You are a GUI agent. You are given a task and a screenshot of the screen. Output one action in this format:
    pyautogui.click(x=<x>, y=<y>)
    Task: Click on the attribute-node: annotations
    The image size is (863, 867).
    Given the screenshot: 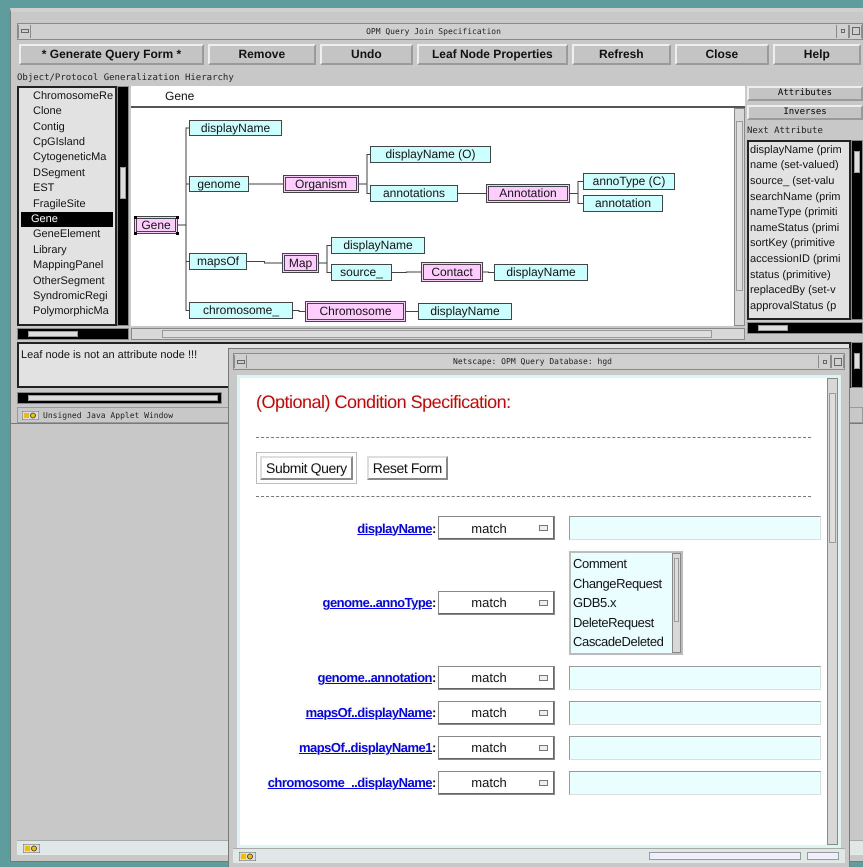 What is the action you would take?
    pyautogui.click(x=414, y=193)
    